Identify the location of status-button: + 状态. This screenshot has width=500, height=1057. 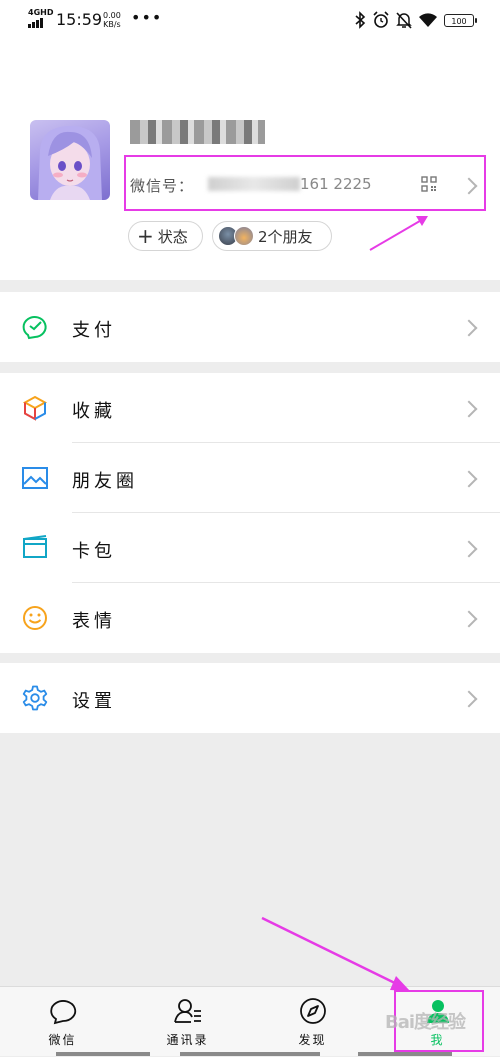
(165, 236).